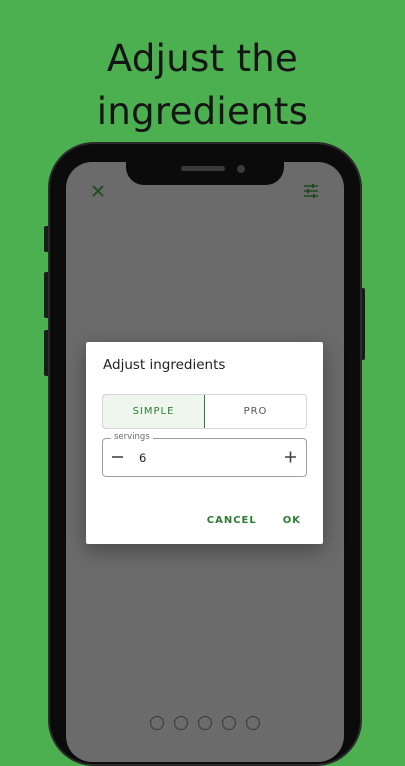 The height and width of the screenshot is (766, 405). Describe the element at coordinates (203, 168) in the screenshot. I see `phone-speaker` at that location.